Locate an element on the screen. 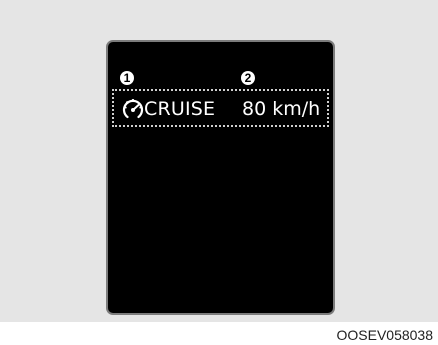 This screenshot has width=438, height=345. callout-2: 2 is located at coordinates (248, 78).